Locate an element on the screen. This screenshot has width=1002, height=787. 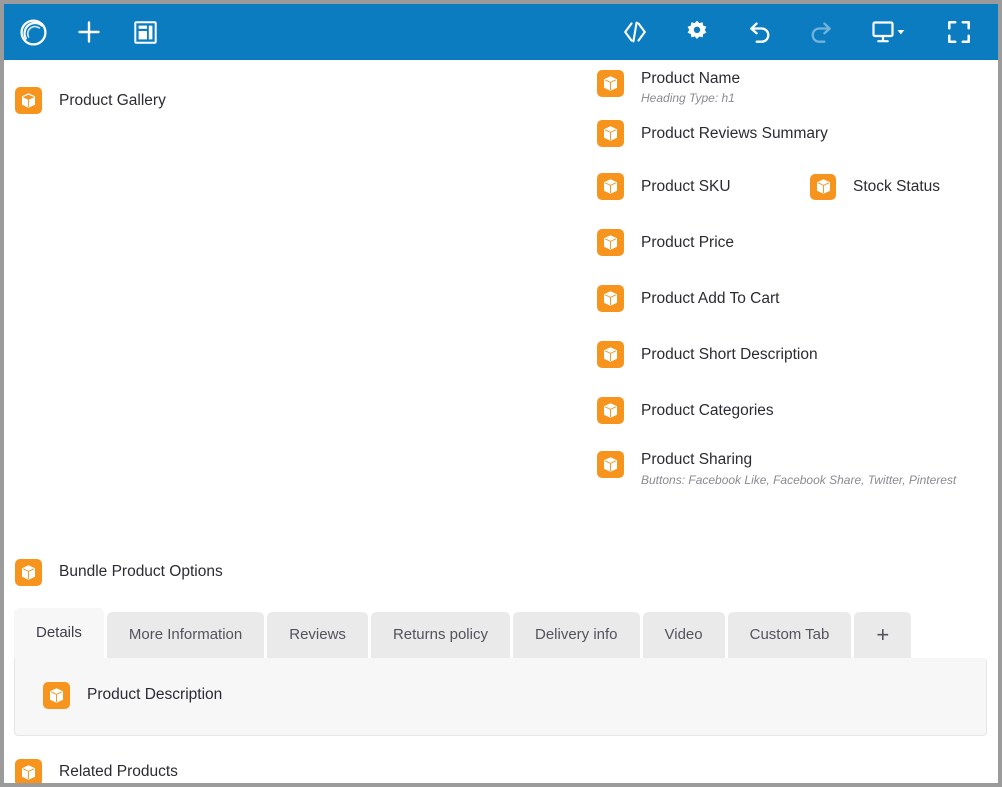
widget-product-name: Product Name Heading Type: h1 is located at coordinates (797, 87).